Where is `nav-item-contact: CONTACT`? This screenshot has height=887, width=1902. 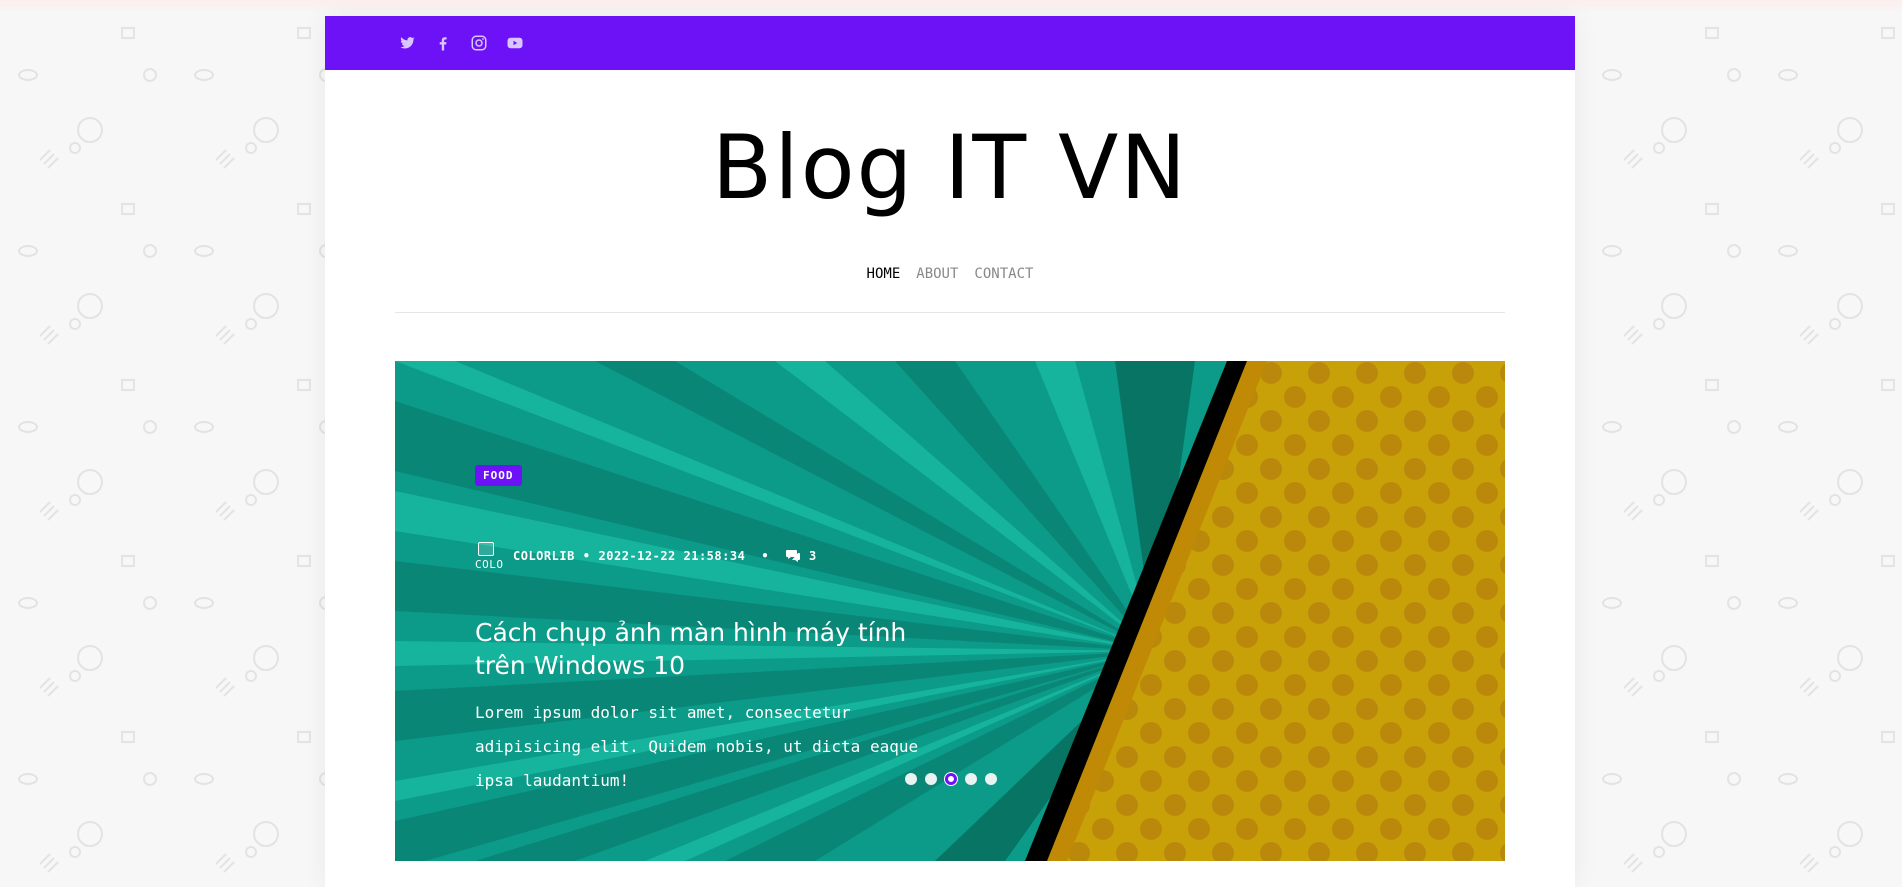
nav-item-contact: CONTACT is located at coordinates (1003, 278).